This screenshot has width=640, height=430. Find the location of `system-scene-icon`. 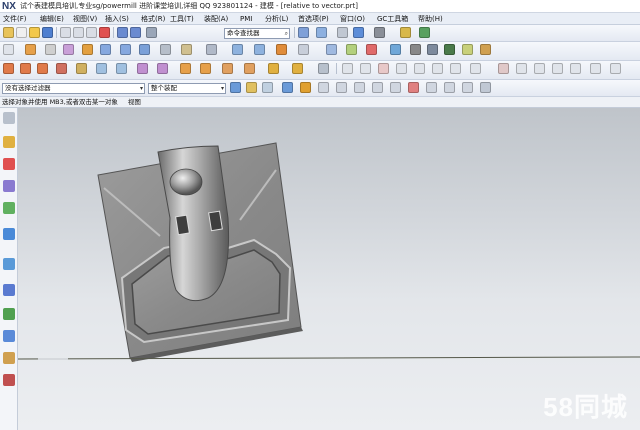

system-scene-icon is located at coordinates (9, 380).